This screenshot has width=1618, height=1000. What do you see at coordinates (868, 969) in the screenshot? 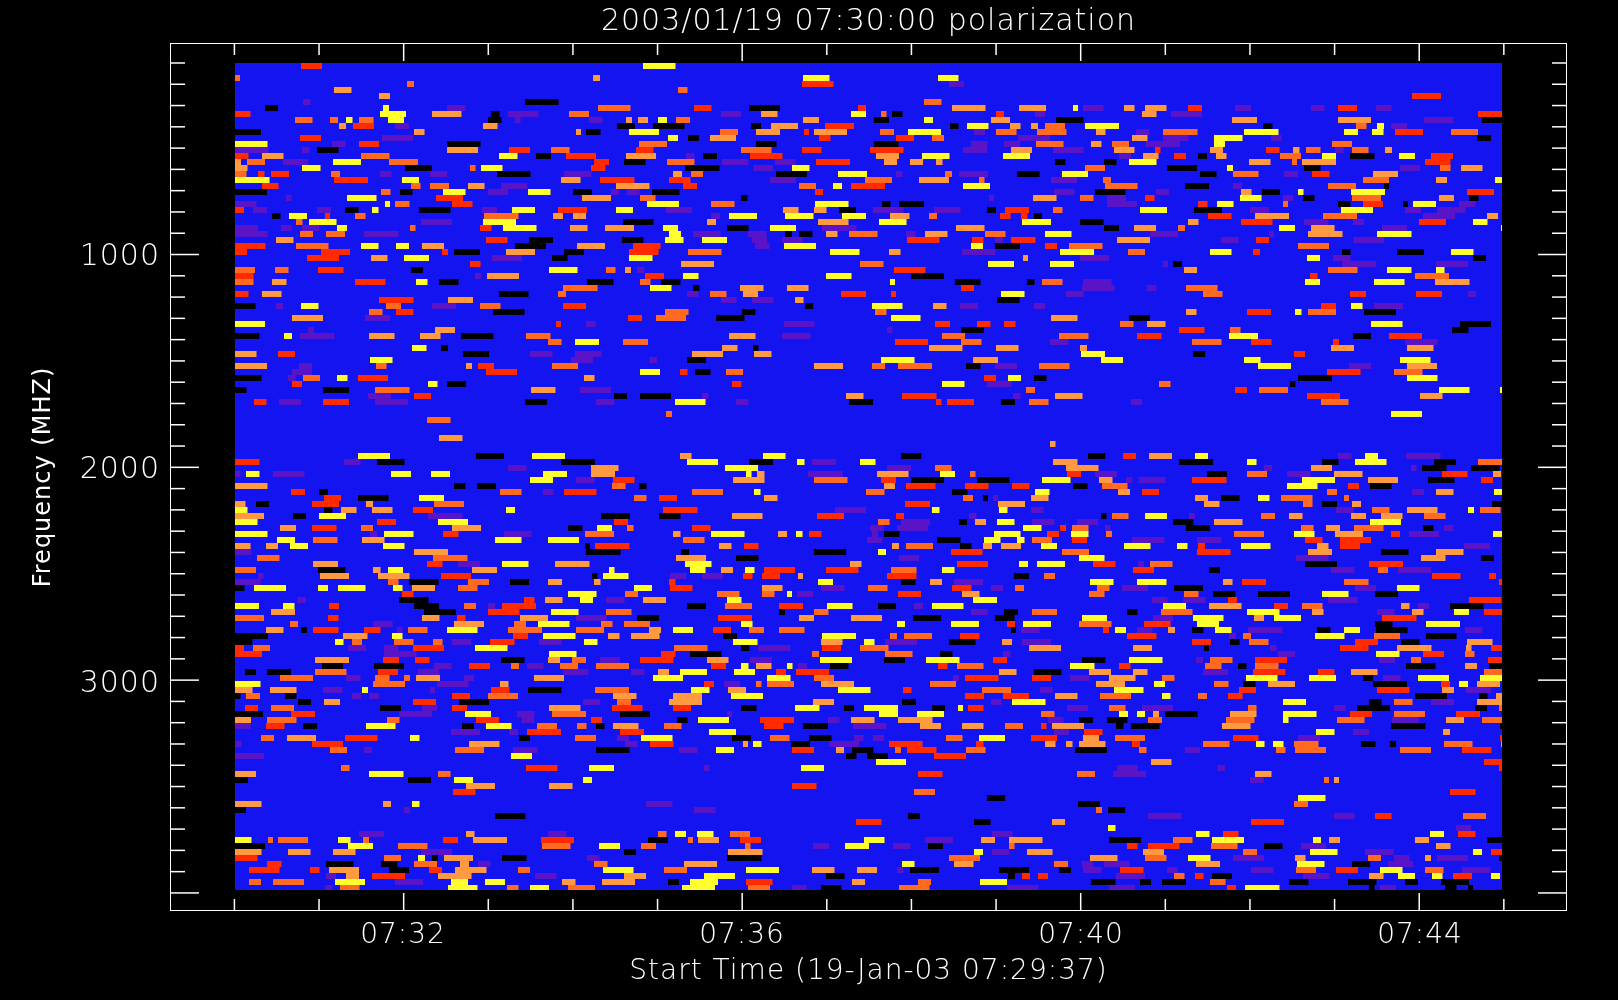
I see `x-axis-label: Start Time (19-Jan-03 07:29:37)` at bounding box center [868, 969].